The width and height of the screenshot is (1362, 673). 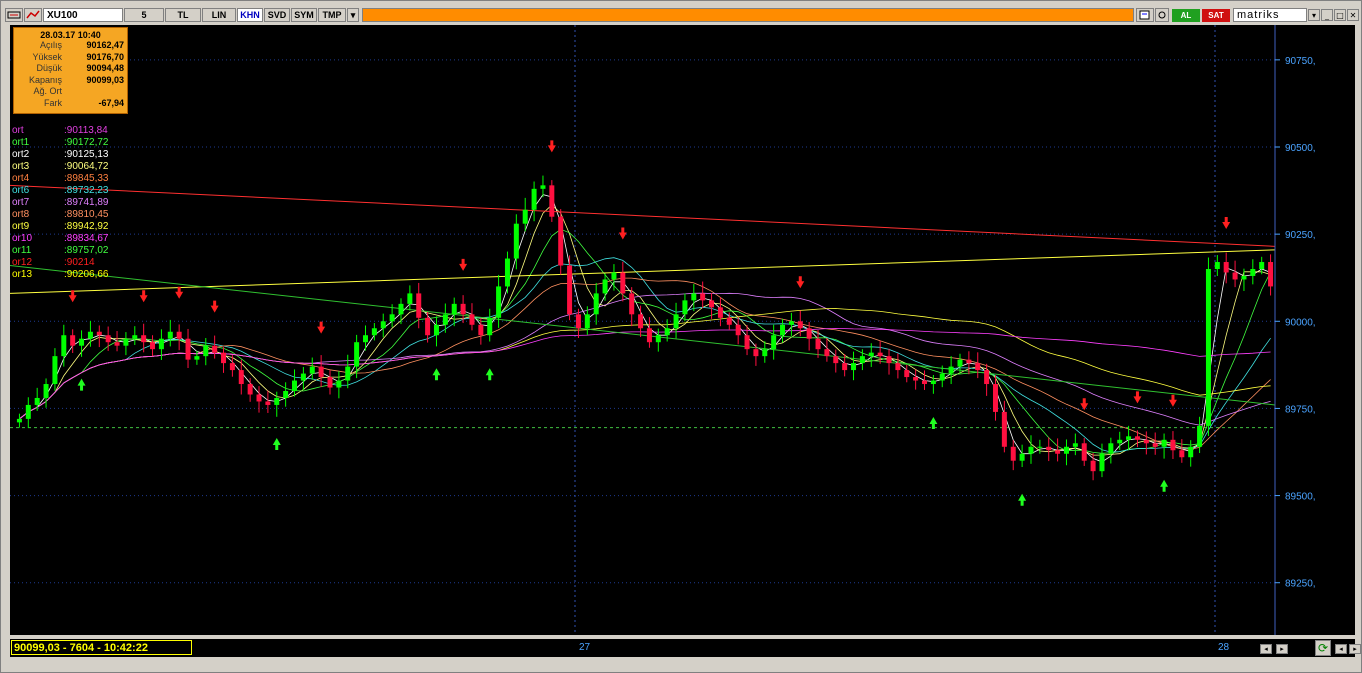 What do you see at coordinates (1341, 649) in the screenshot?
I see `page-left-icon: ◂` at bounding box center [1341, 649].